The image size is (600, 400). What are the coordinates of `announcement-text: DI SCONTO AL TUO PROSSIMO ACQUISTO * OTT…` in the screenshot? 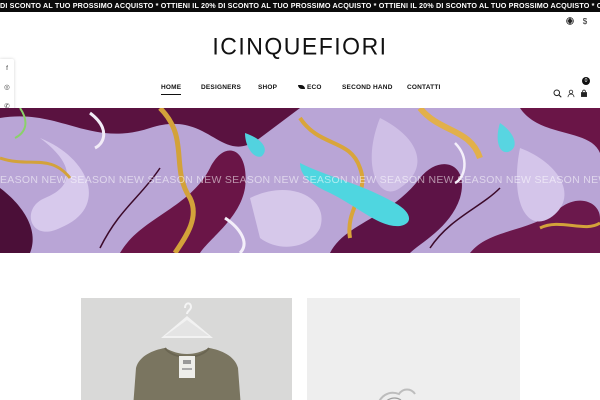 It's located at (300, 5).